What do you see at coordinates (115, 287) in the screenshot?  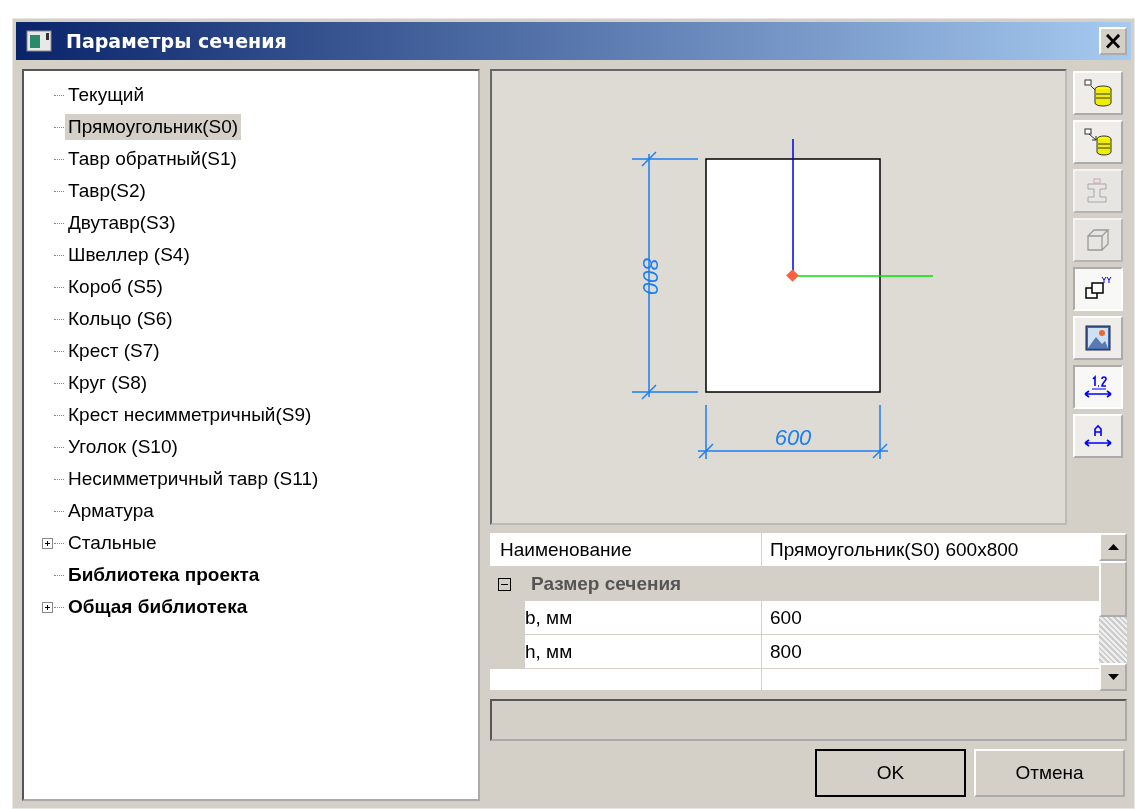 I see `tree-item: Короб (S5)` at bounding box center [115, 287].